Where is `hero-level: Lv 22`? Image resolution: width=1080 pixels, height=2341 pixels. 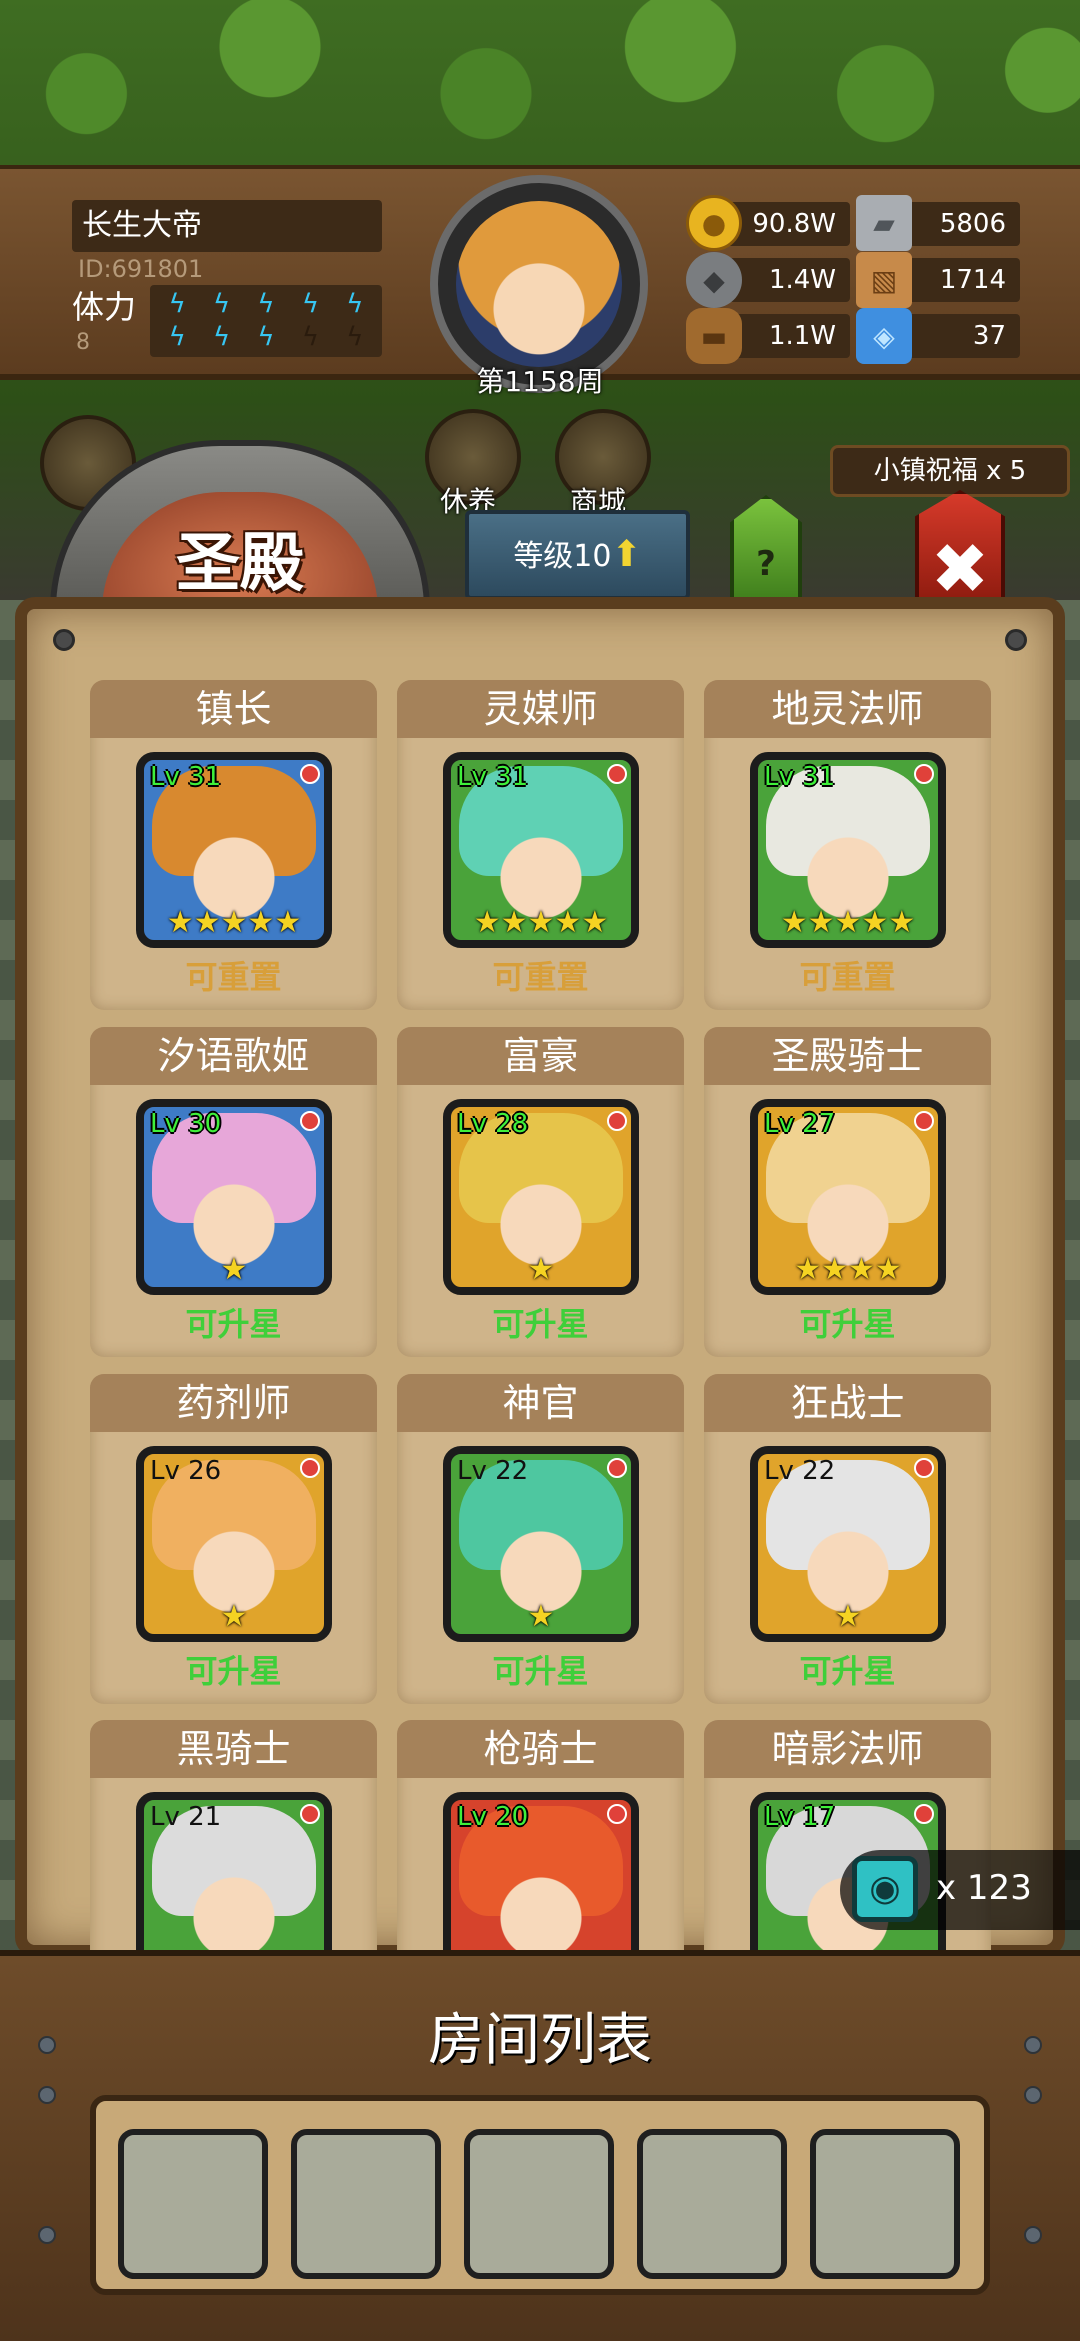
hero-level: Lv 22 is located at coordinates (800, 1471).